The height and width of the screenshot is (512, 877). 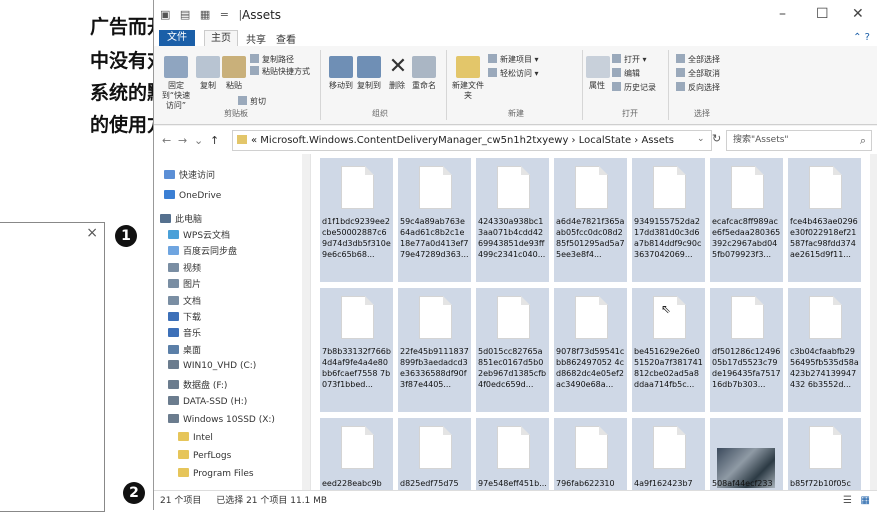 I want to click on search-placeholder: 搜索"Assets", so click(x=761, y=140).